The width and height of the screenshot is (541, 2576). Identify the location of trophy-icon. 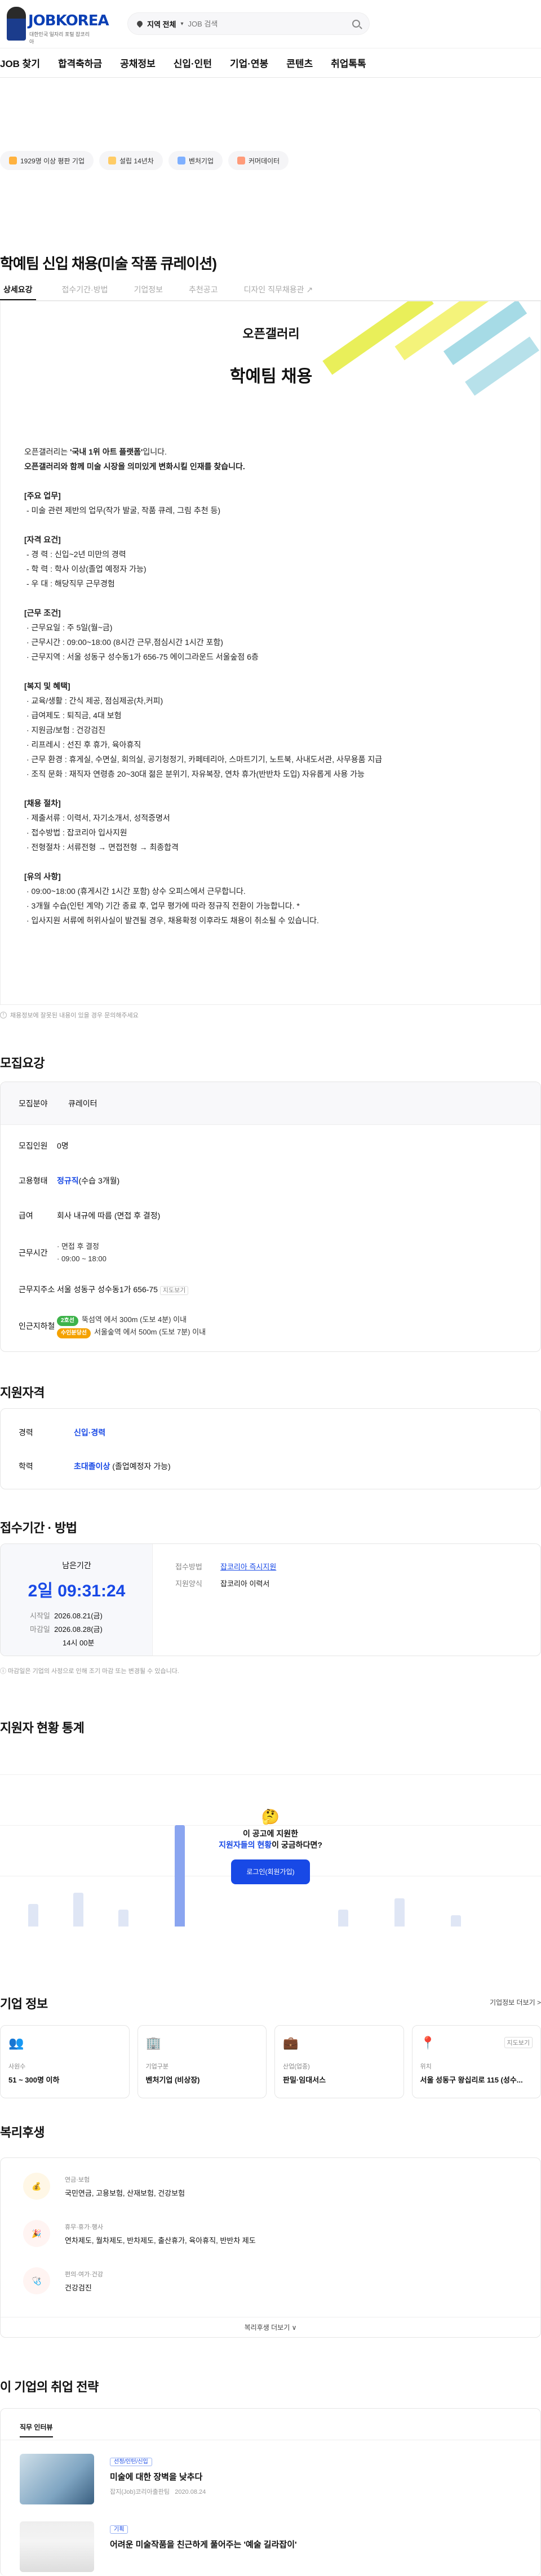
(13, 160).